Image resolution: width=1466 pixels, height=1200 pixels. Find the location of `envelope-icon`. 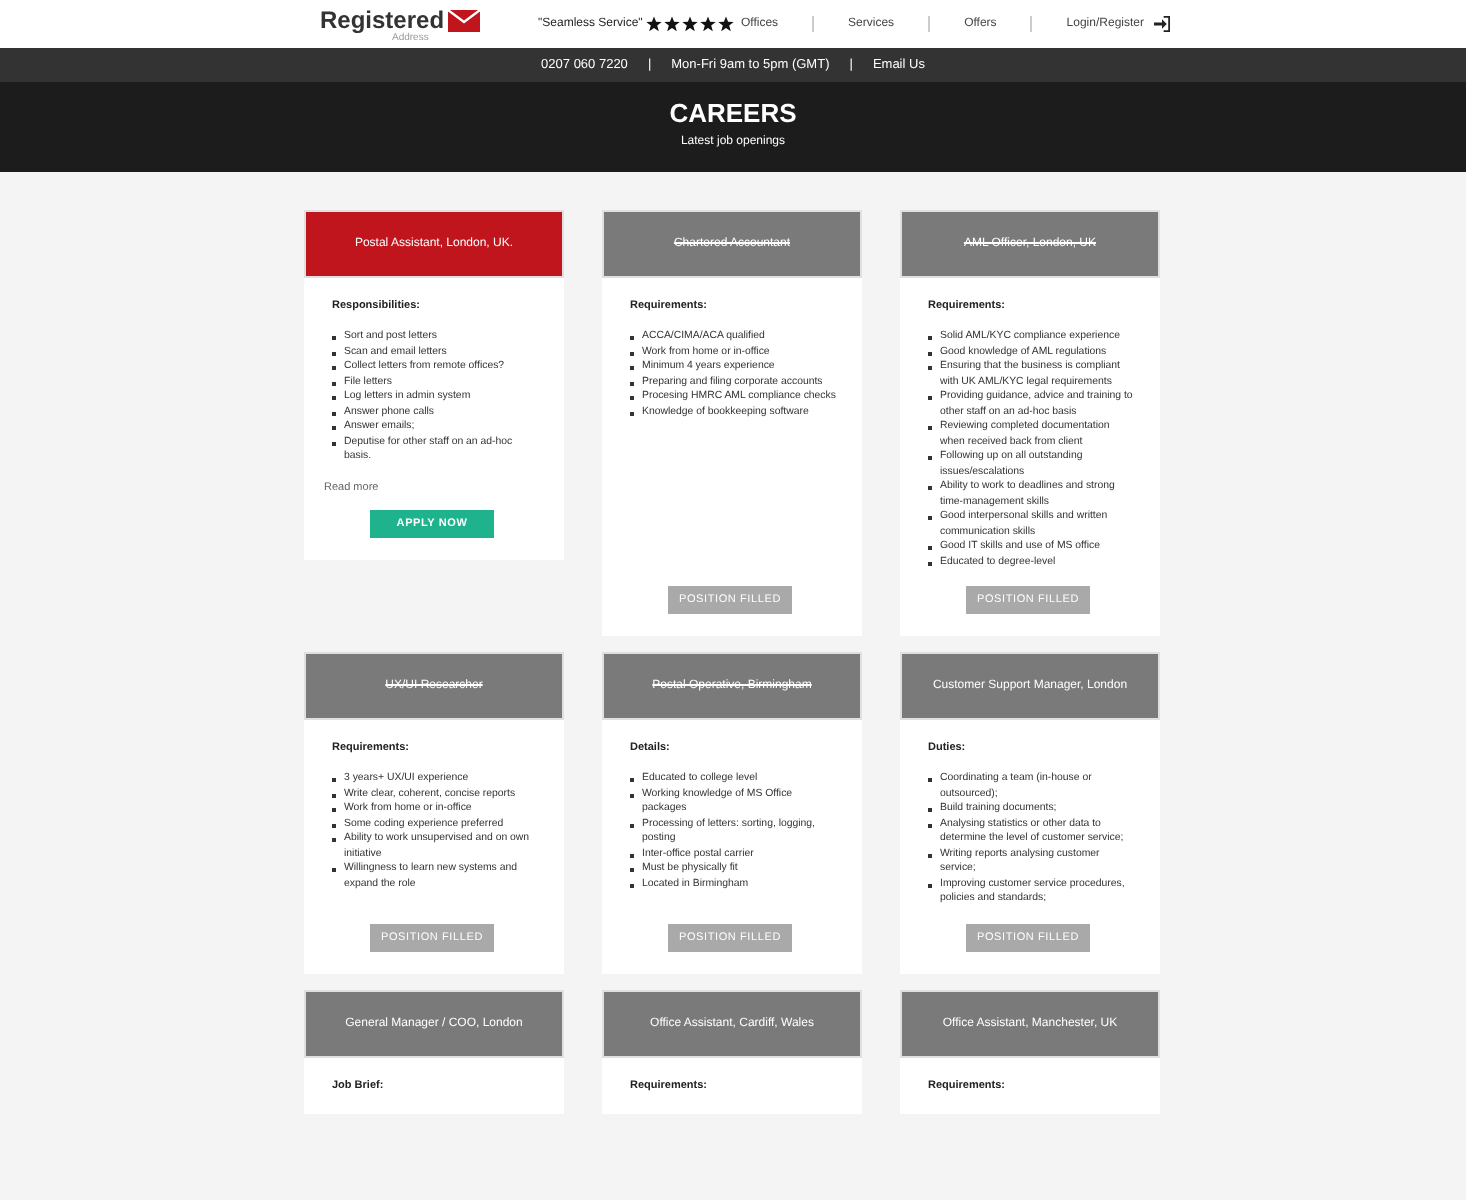

envelope-icon is located at coordinates (464, 21).